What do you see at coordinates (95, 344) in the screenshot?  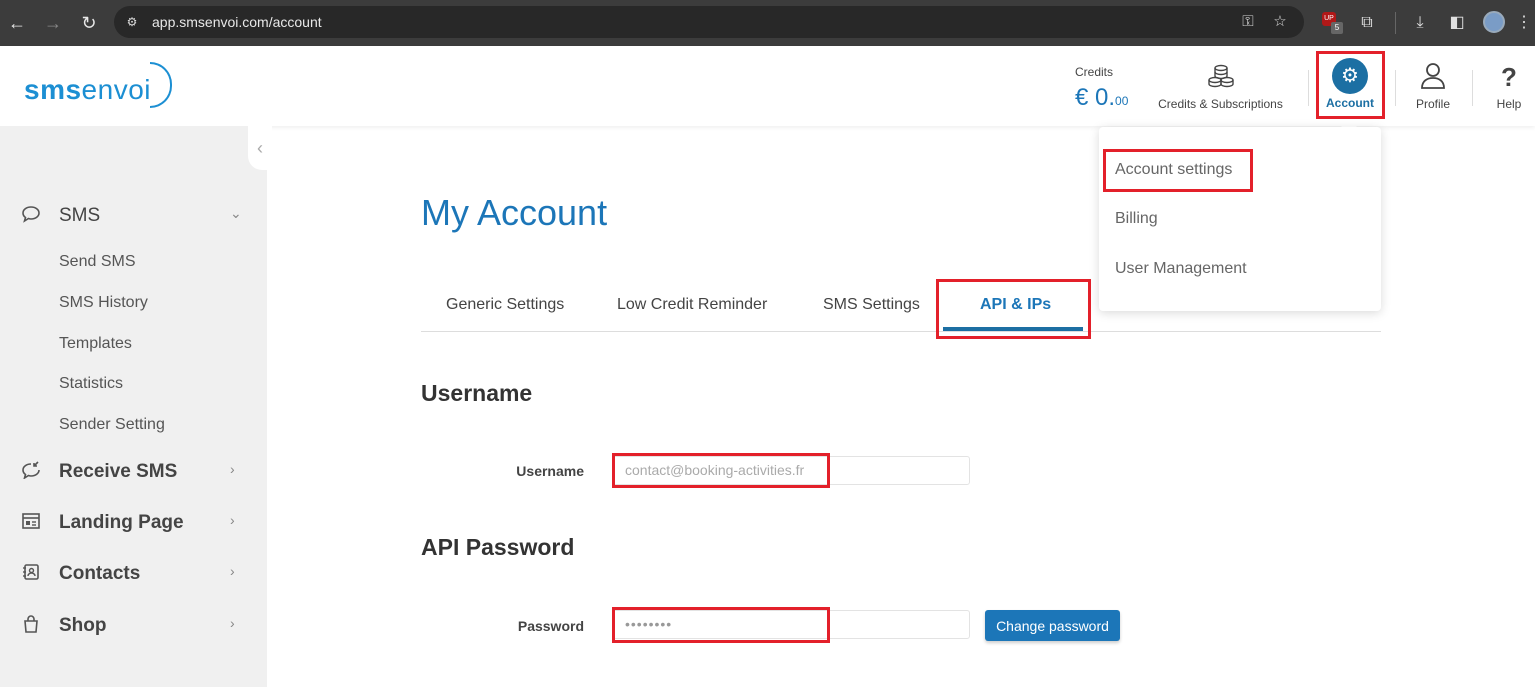 I see `sidebar-item-templates: Templates` at bounding box center [95, 344].